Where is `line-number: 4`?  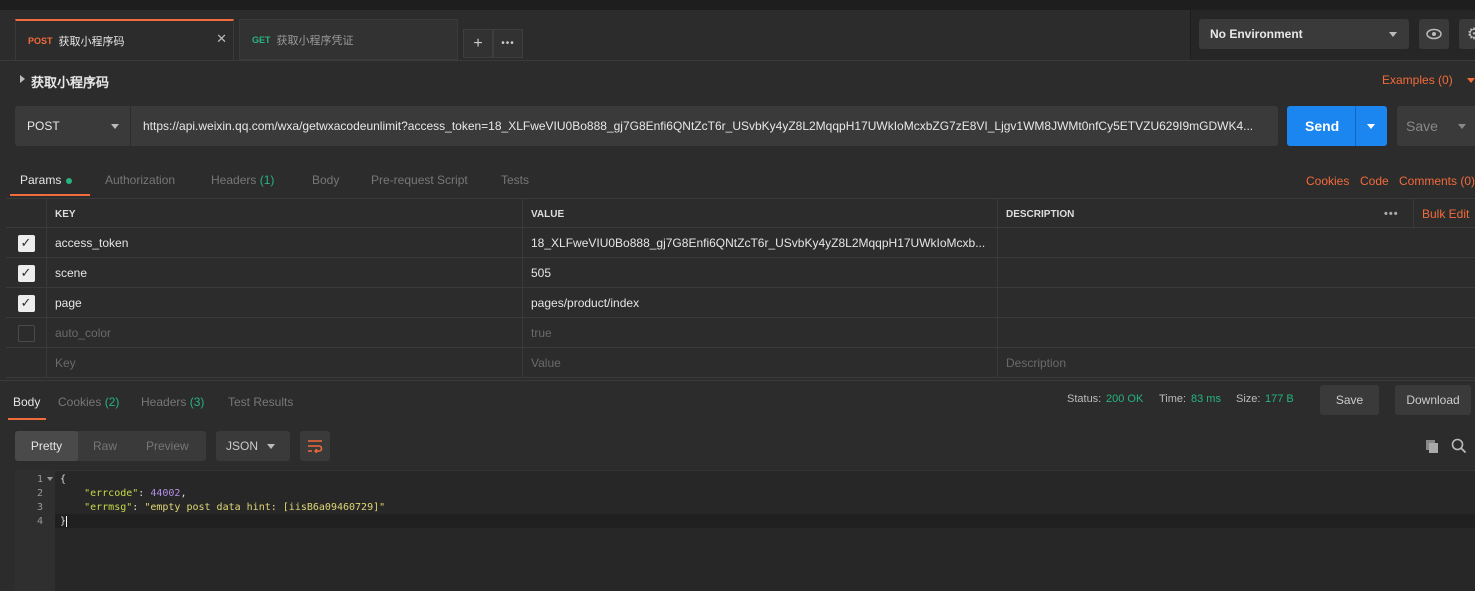 line-number: 4 is located at coordinates (39, 521).